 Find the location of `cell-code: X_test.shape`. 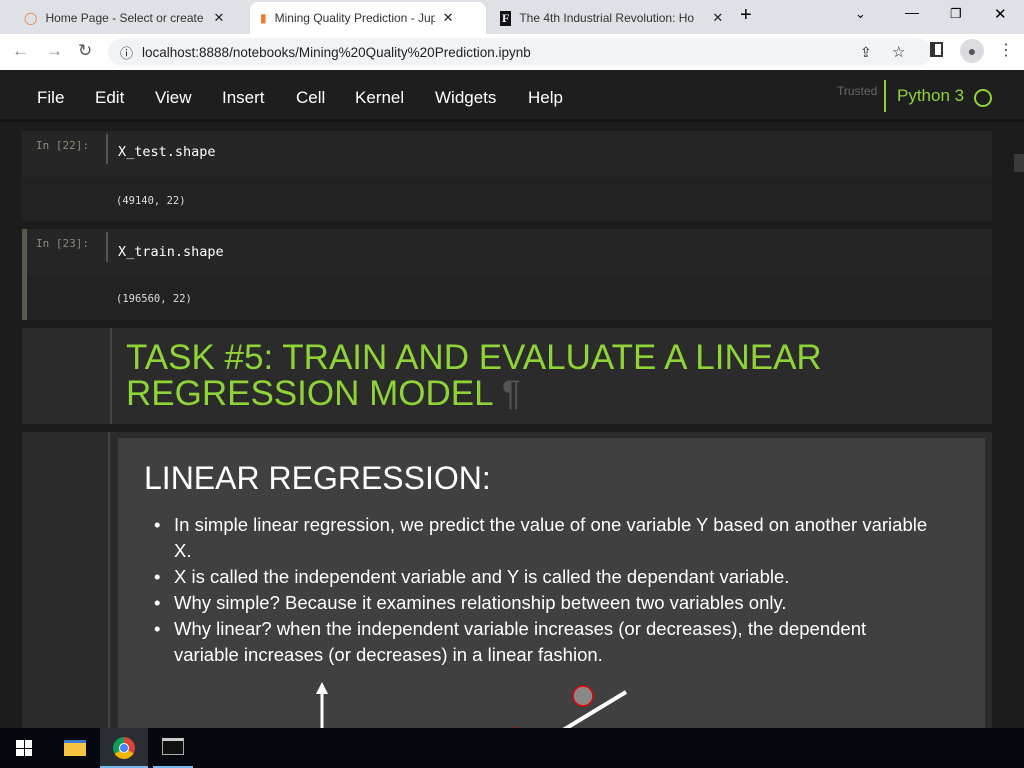

cell-code: X_test.shape is located at coordinates (161, 149).